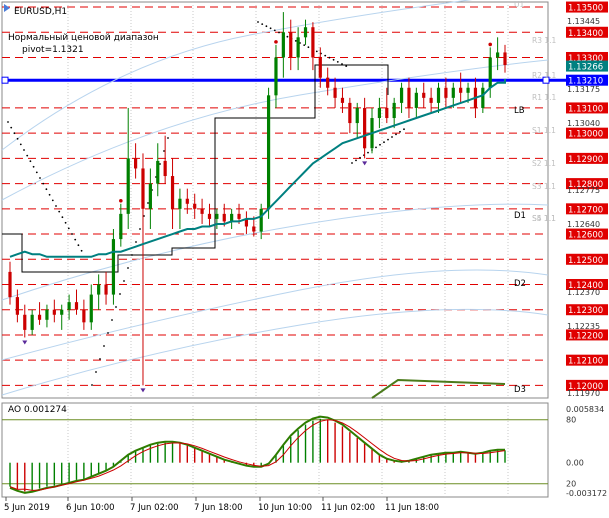 Image resolution: width=609 pixels, height=518 pixels. What do you see at coordinates (583, 292) in the screenshot?
I see `y-tick-label: 1.12370` at bounding box center [583, 292].